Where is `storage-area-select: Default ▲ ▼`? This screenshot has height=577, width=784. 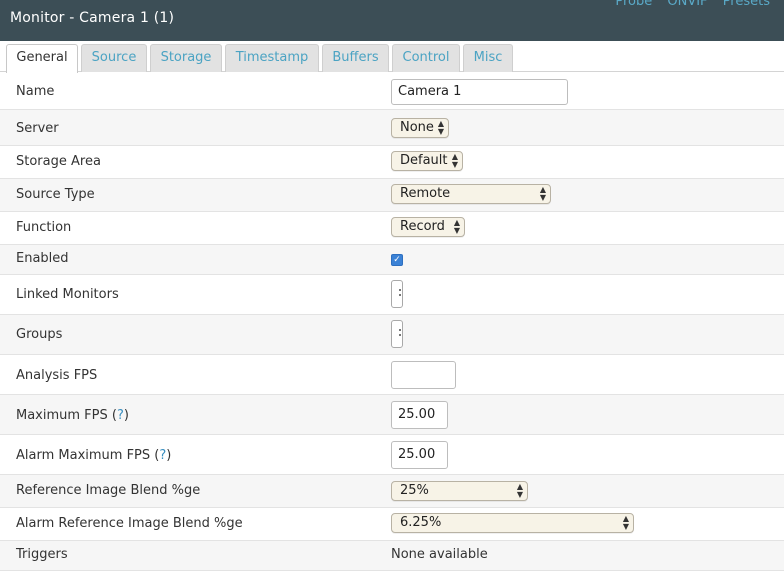
storage-area-select: Default ▲ ▼ is located at coordinates (427, 161).